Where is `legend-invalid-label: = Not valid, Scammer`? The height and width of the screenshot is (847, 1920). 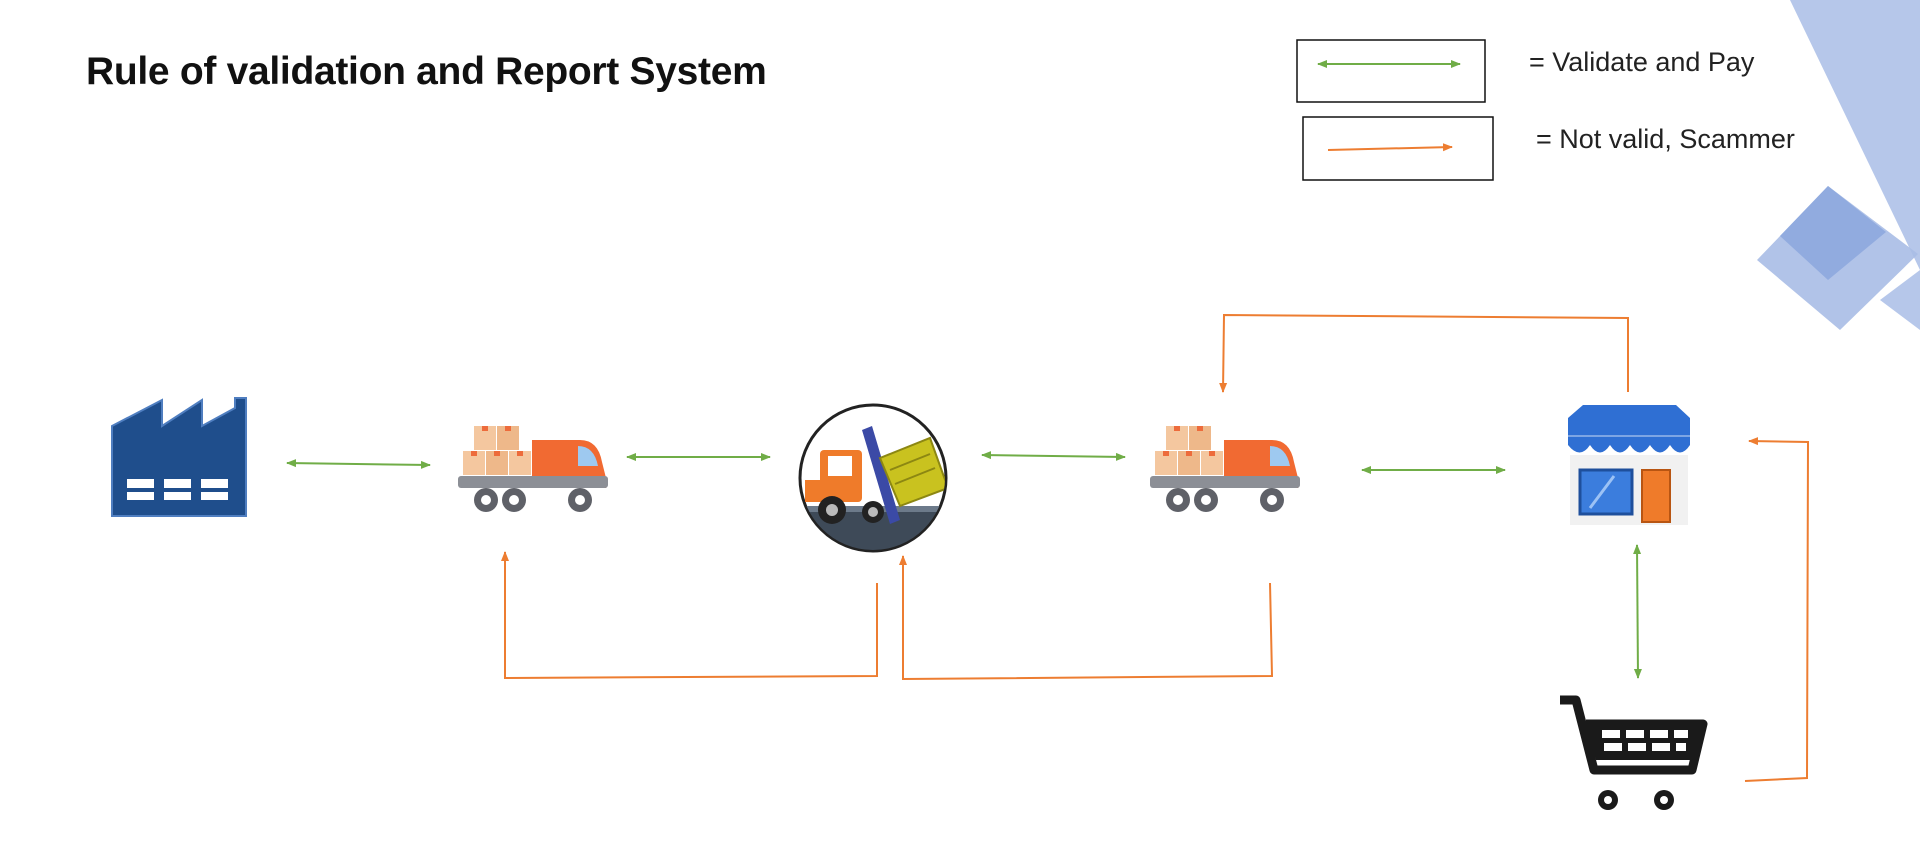 legend-invalid-label: = Not valid, Scammer is located at coordinates (1665, 139).